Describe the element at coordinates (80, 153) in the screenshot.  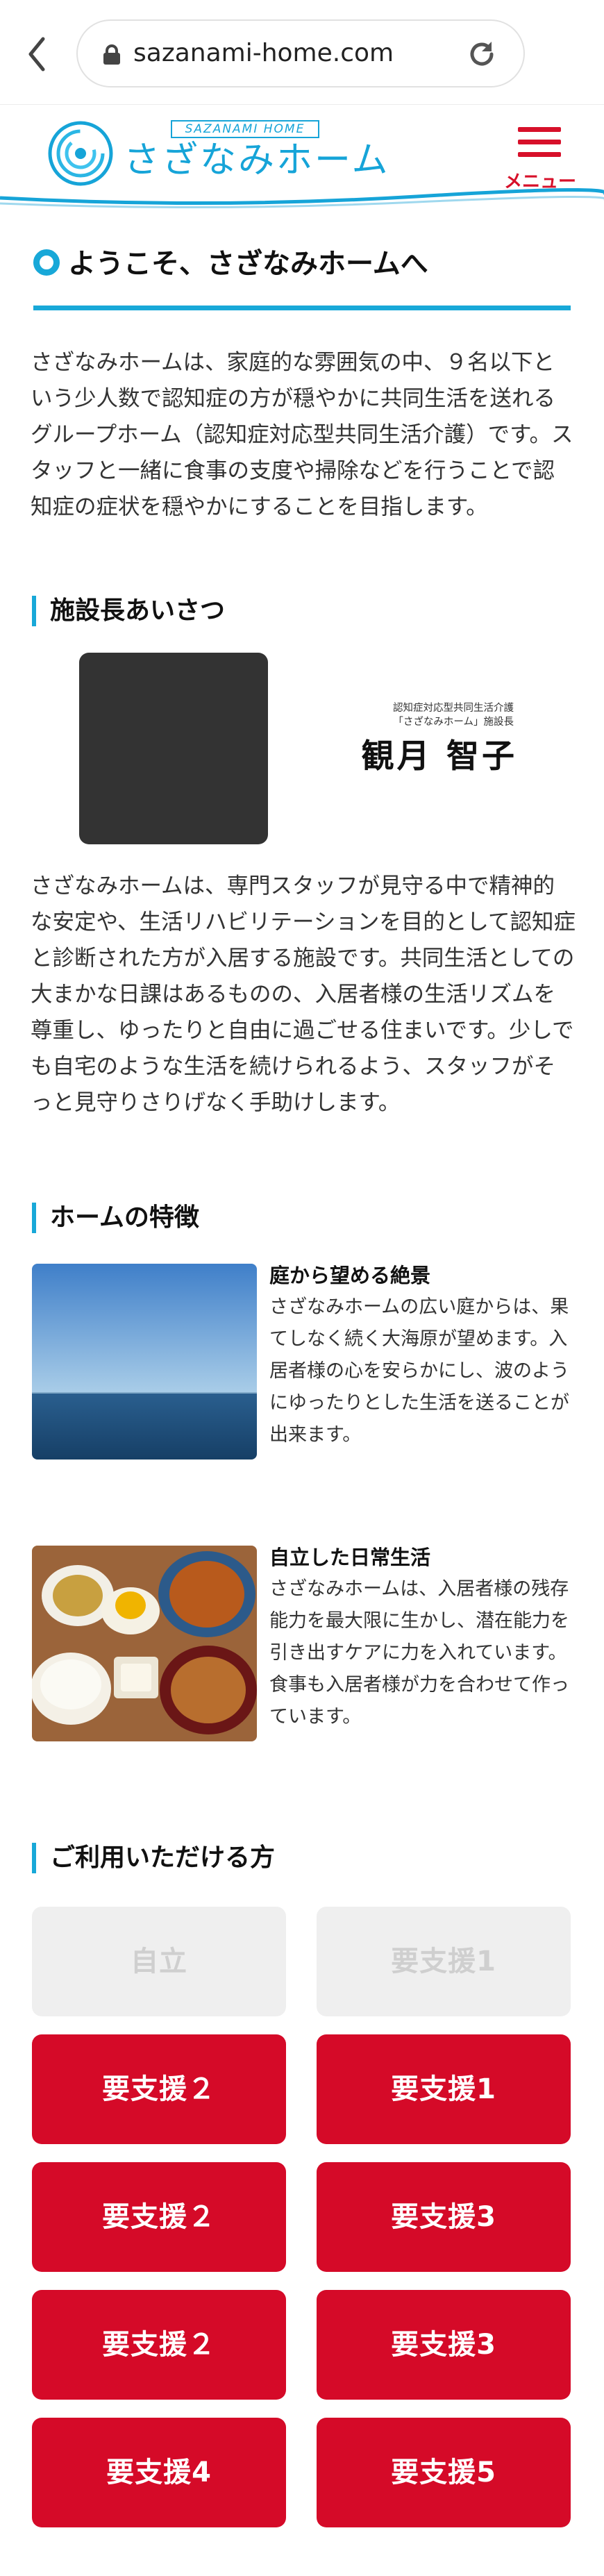
I see `wave-logo-icon` at that location.